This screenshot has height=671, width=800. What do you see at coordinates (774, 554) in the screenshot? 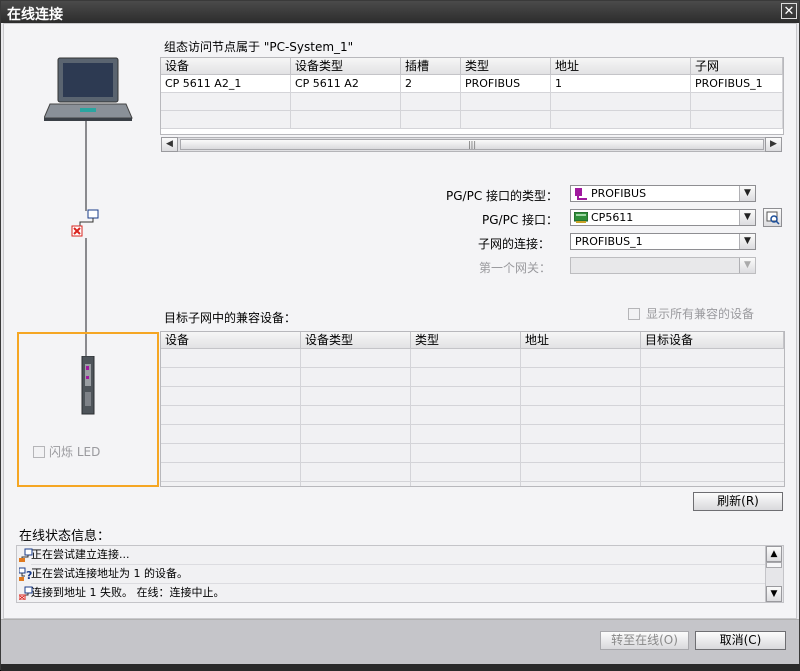
I see `scroll-up-icon: ▲` at bounding box center [774, 554].